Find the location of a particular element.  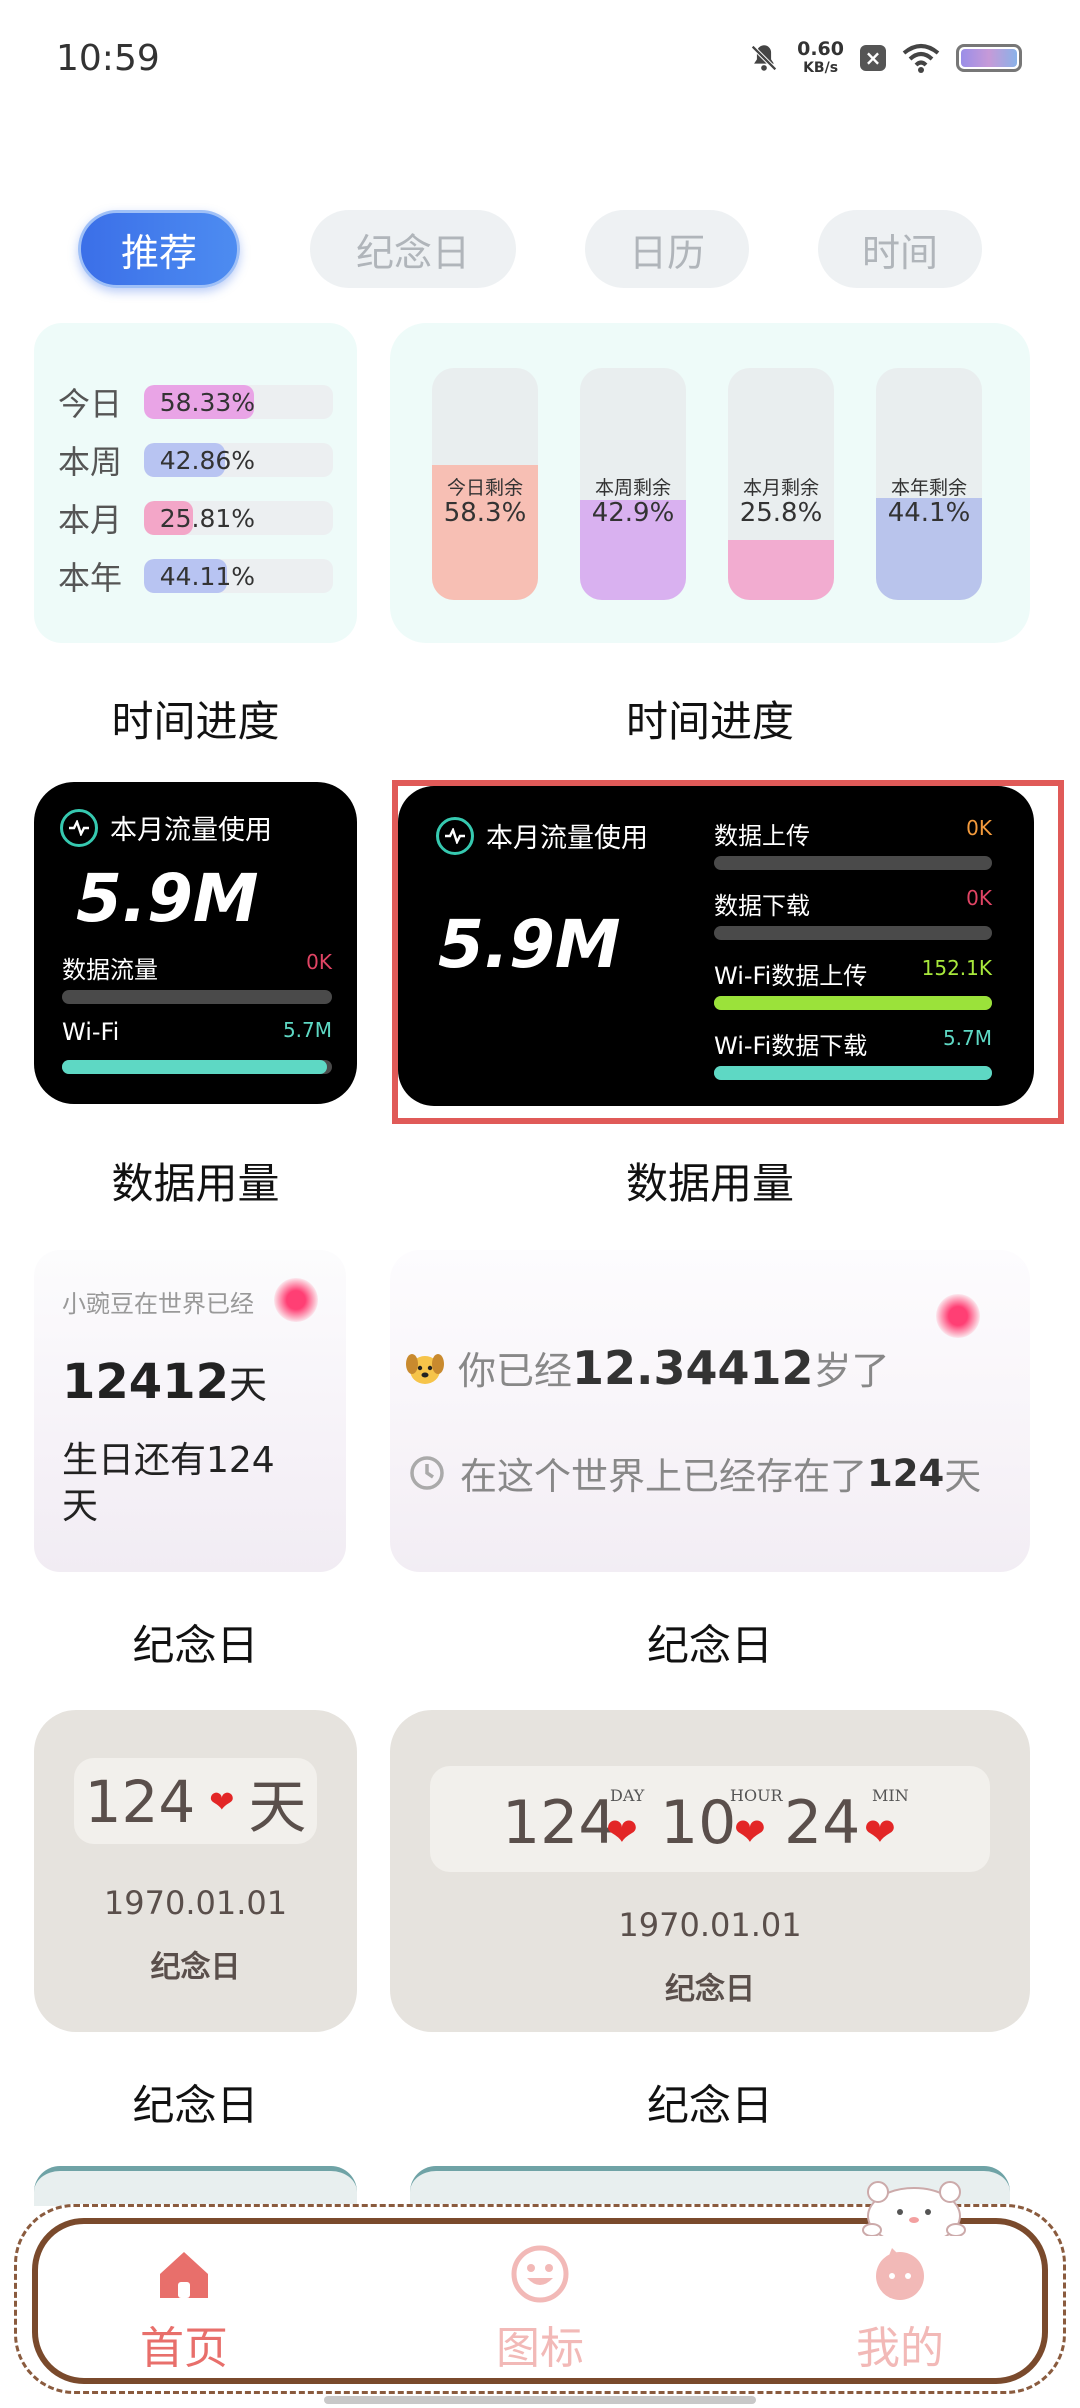

tab-anniversary: 纪念日 is located at coordinates (413, 249).